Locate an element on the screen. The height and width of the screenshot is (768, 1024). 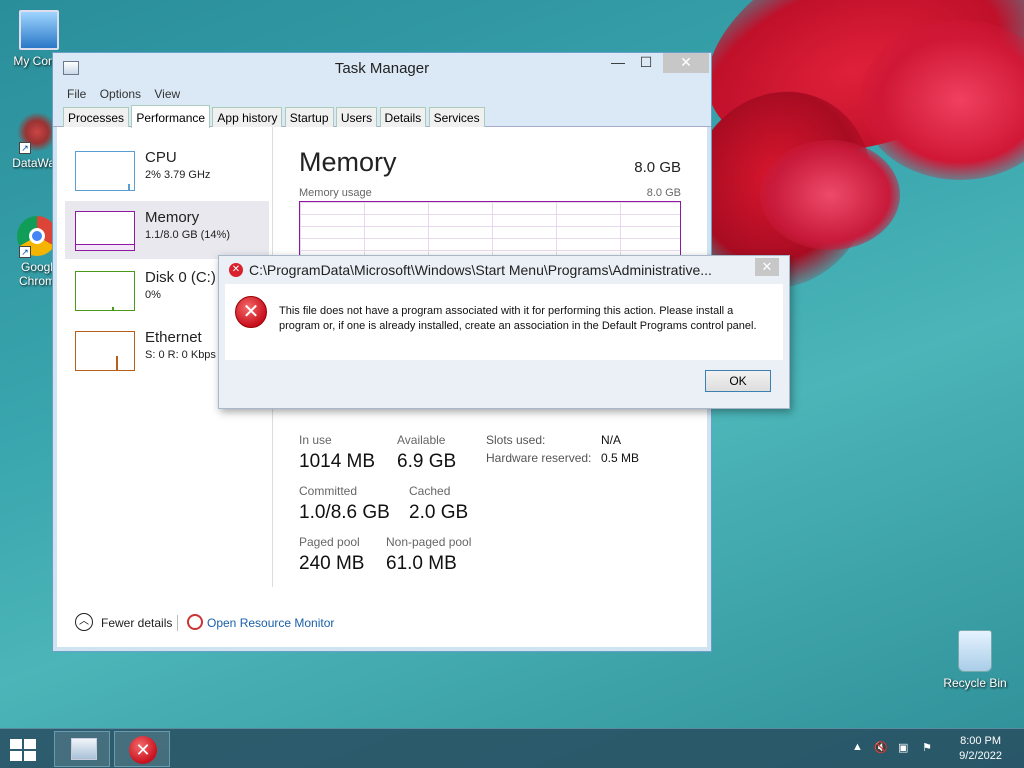
resource-value: 2% 3.79 GHz is located at coordinates (178, 175).